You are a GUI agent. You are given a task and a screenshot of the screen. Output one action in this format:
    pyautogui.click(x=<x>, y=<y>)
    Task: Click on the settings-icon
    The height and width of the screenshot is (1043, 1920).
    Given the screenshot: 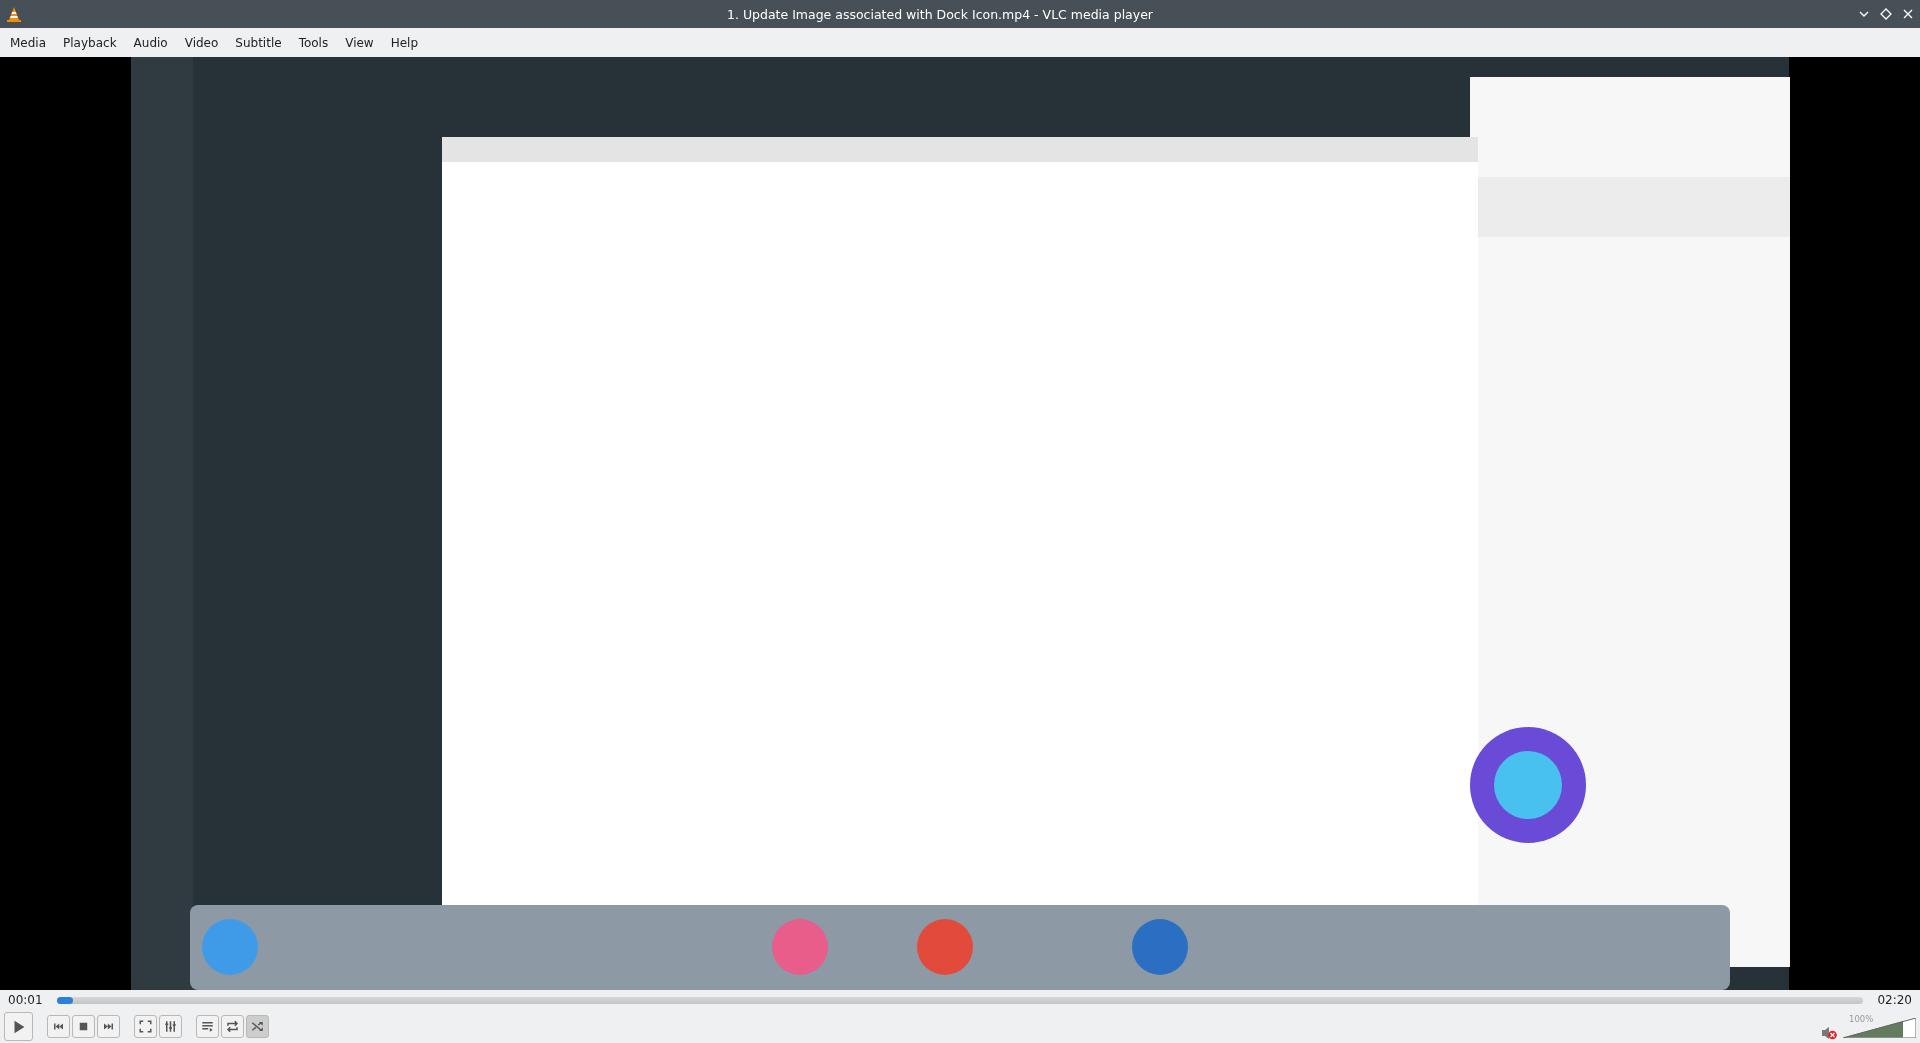 What is the action you would take?
    pyautogui.click(x=170, y=1026)
    